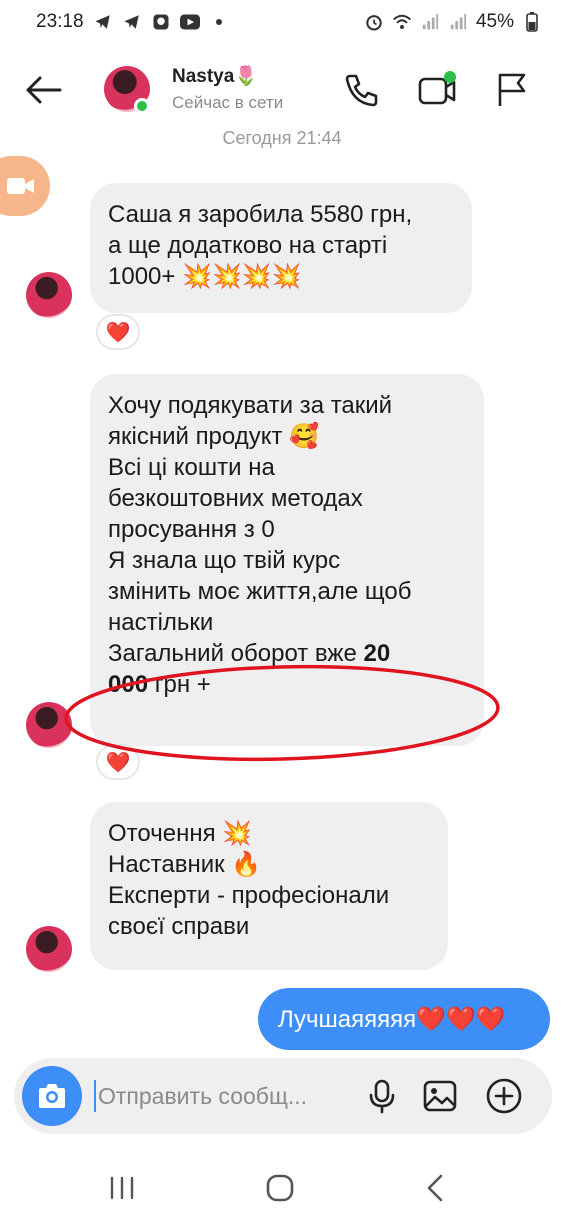 This screenshot has height=1222, width=564. I want to click on report-button, so click(512, 90).